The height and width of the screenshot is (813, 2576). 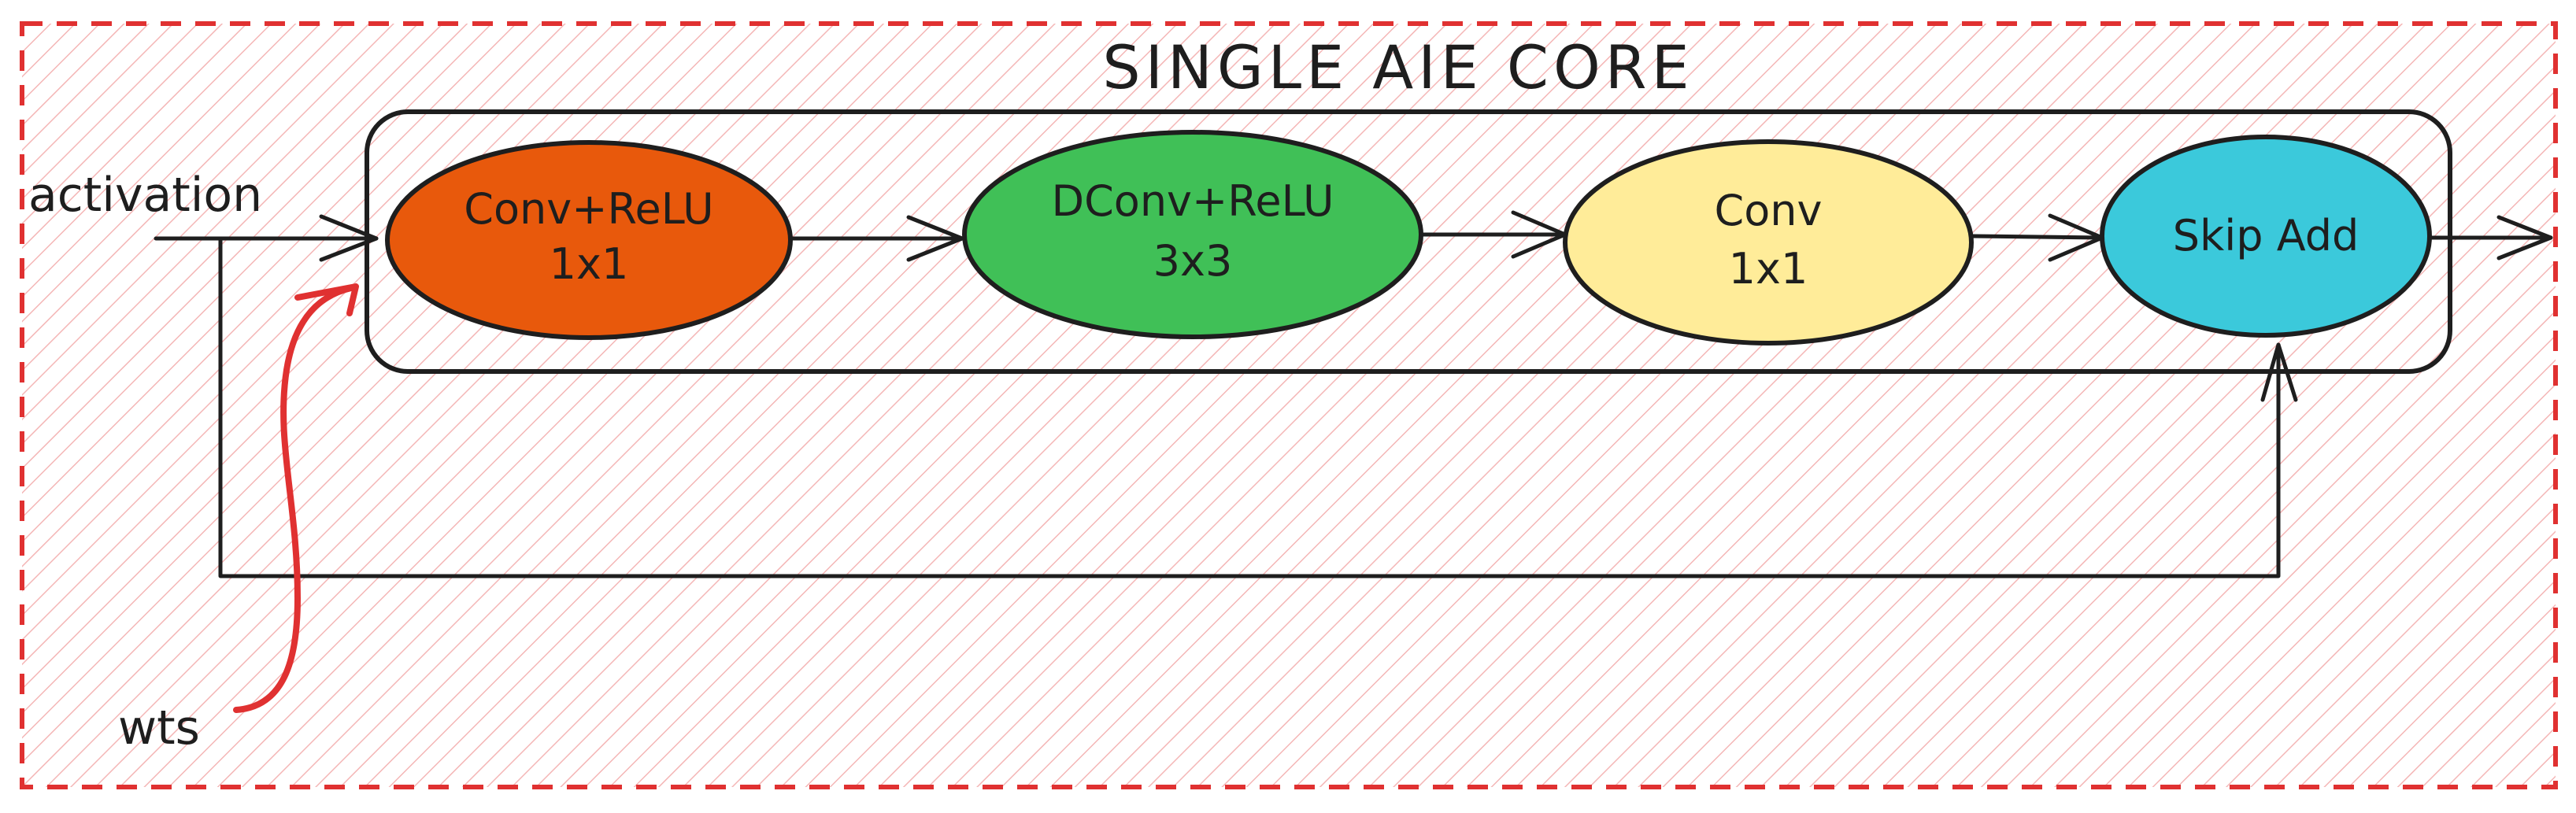 What do you see at coordinates (159, 728) in the screenshot?
I see `weights-label: wts` at bounding box center [159, 728].